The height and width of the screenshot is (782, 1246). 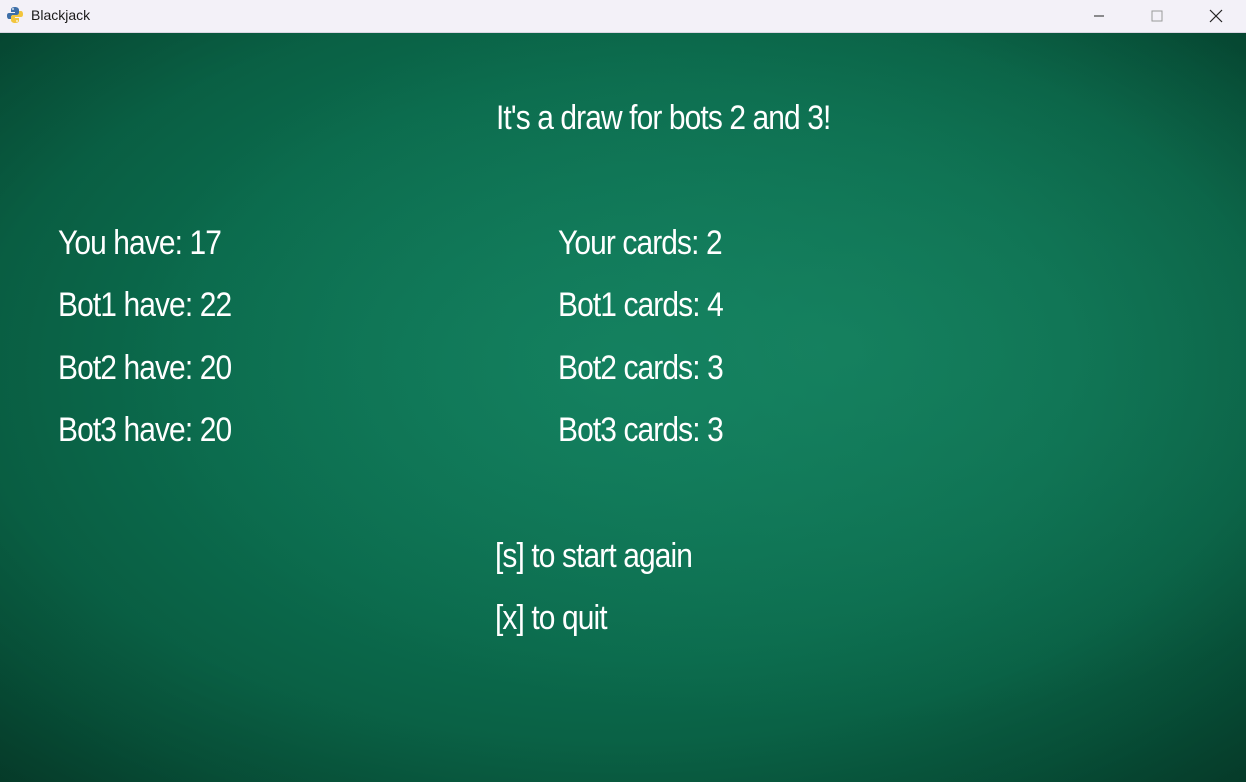 I want to click on title-bar: Blackjack, so click(x=623, y=16).